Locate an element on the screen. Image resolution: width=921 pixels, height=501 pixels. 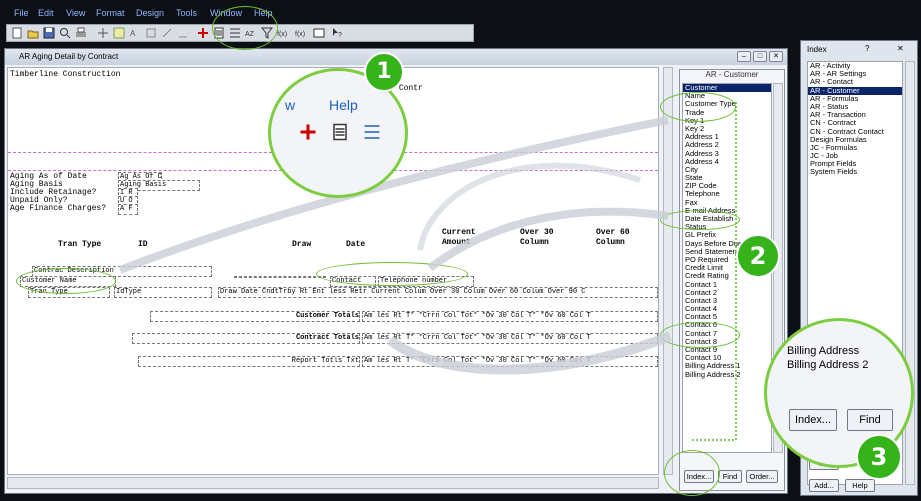
zoom-find-button: Find is located at coordinates (870, 420).